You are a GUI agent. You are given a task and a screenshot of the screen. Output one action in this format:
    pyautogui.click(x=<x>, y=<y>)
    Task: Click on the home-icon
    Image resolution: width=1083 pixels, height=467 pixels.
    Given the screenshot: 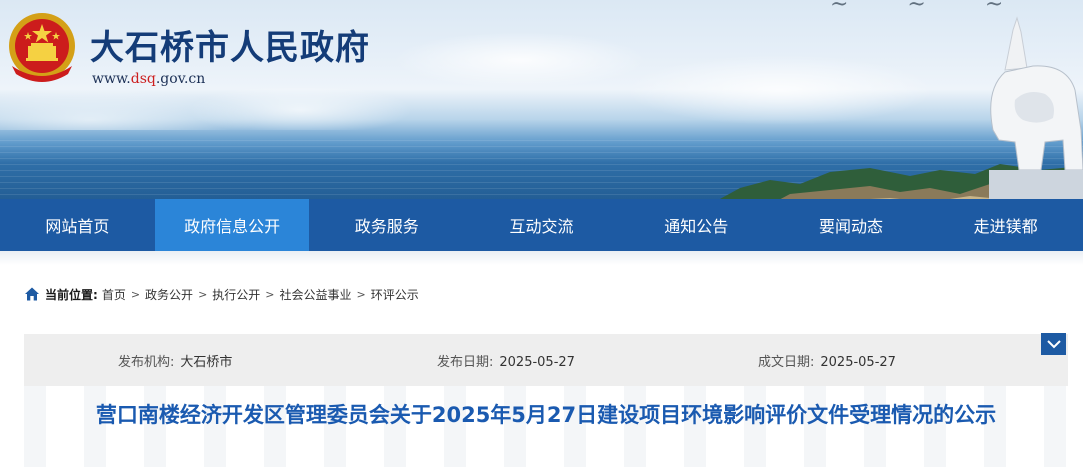 What is the action you would take?
    pyautogui.click(x=32, y=294)
    